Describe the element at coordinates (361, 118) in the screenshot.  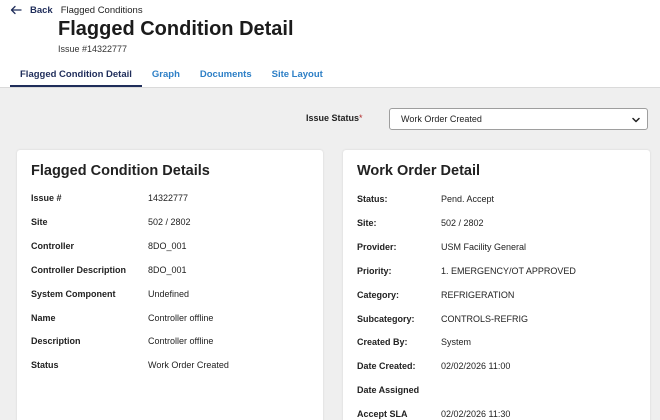
I see `required-marker: *` at that location.